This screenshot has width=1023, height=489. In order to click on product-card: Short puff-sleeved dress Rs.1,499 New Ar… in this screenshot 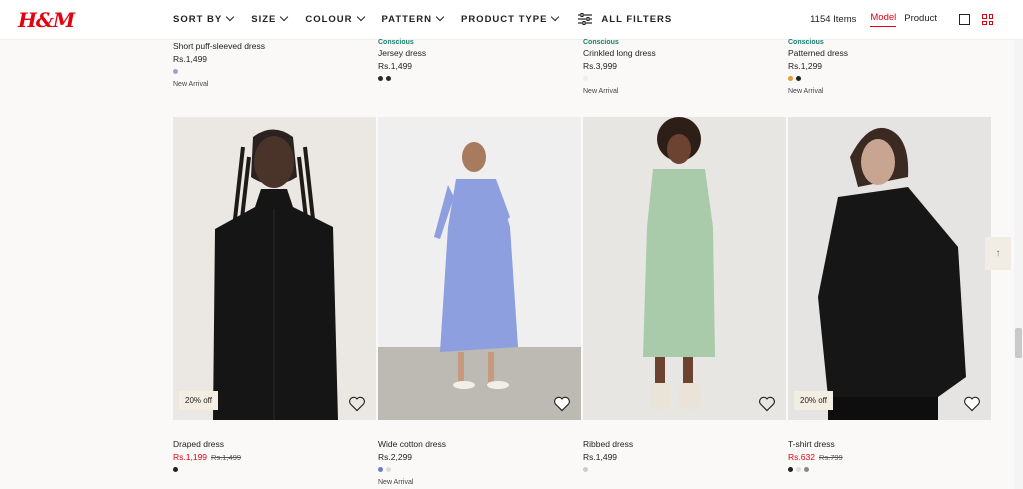, I will do `click(274, 63)`.